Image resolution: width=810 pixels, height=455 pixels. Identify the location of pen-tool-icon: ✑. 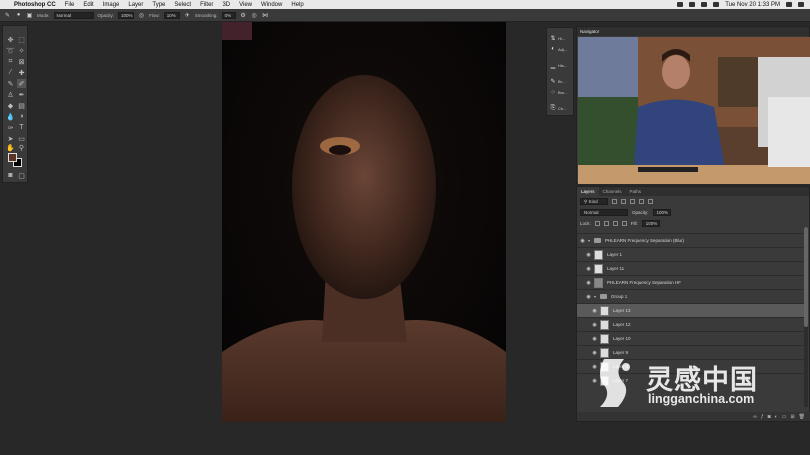
(10, 127).